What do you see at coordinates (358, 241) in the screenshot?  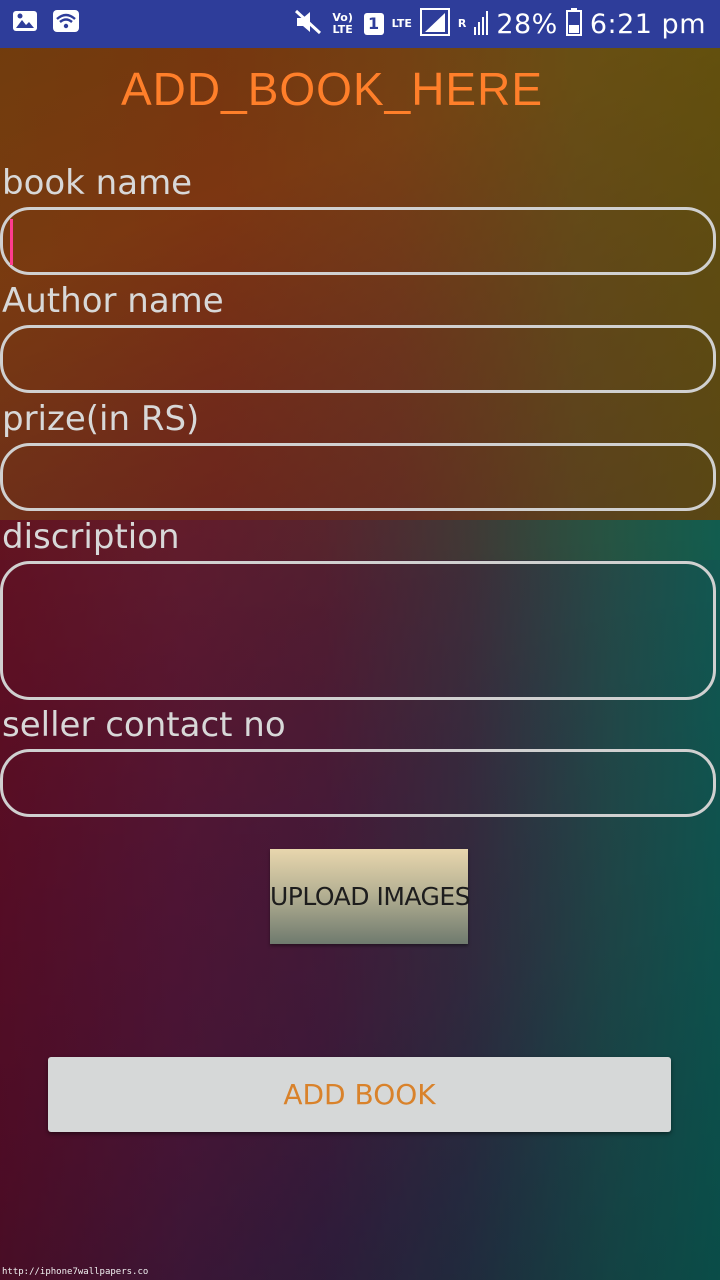 I see `book-name-input` at bounding box center [358, 241].